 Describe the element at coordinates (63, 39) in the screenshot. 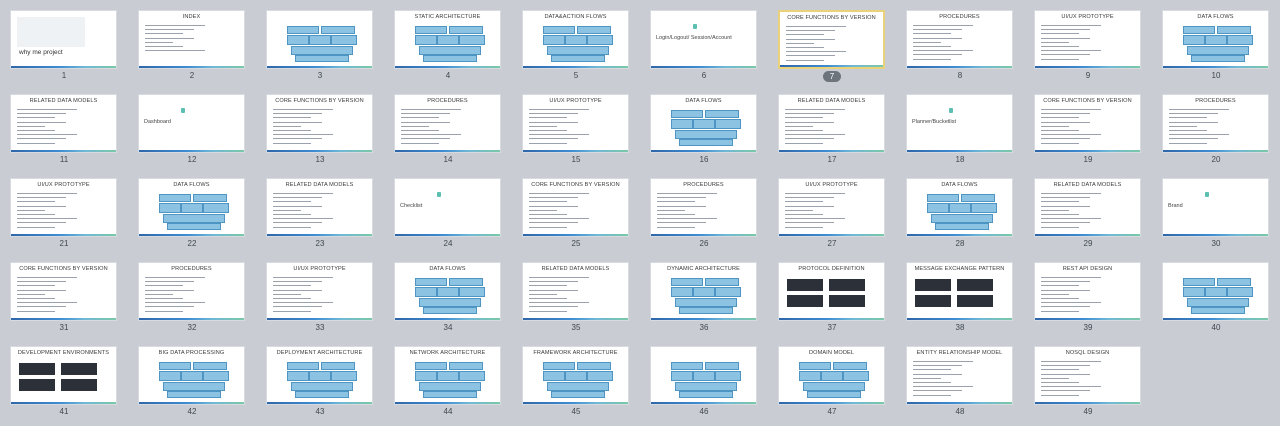

I see `slide-thumbnail: why me project` at that location.